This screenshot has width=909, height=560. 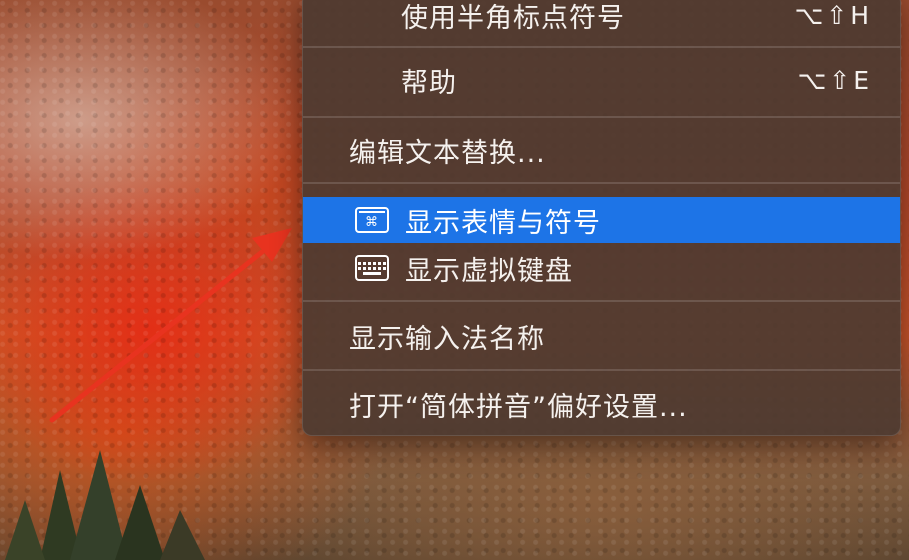 I want to click on menu-item-label: 使用半角标点符号, so click(x=513, y=18).